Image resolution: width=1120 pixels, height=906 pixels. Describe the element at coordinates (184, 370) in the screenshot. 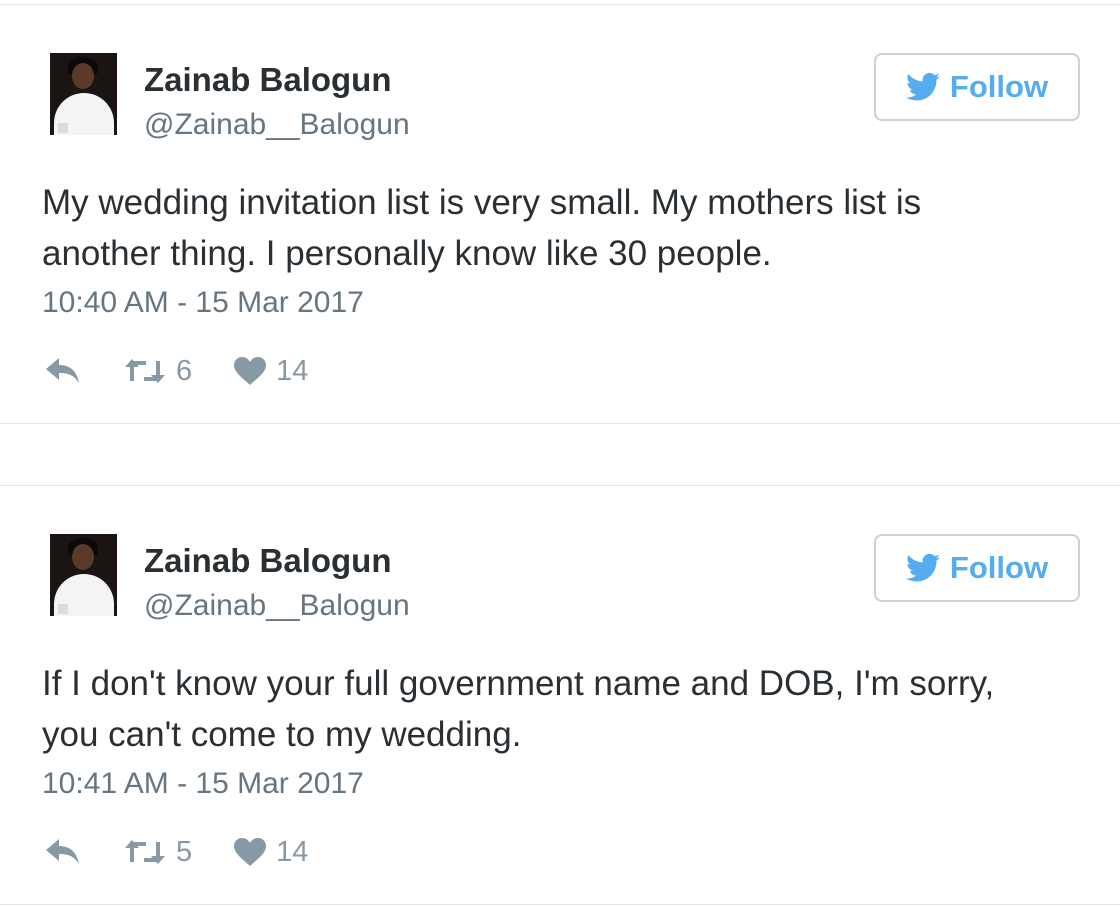

I see `retweet-count: 6` at that location.